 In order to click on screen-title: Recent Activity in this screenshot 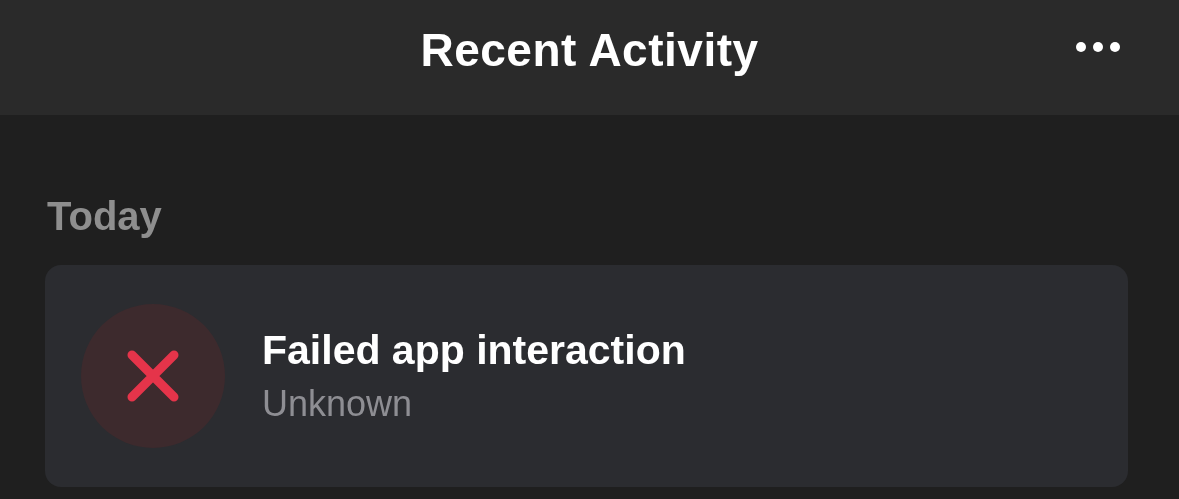, I will do `click(589, 49)`.